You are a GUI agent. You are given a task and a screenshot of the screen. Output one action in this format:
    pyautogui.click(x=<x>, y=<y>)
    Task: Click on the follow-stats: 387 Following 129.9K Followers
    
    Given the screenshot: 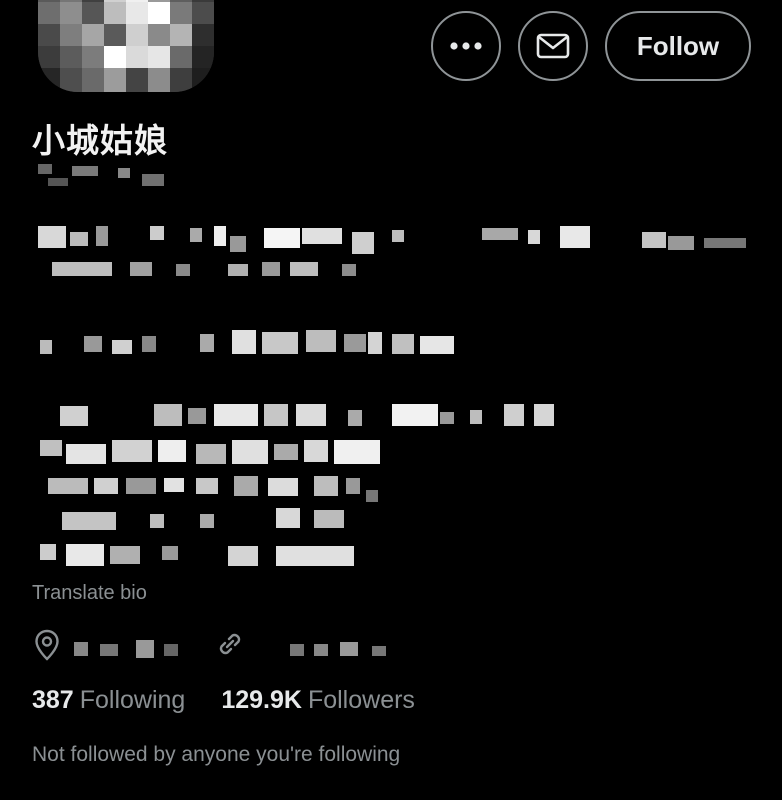 What is the action you would take?
    pyautogui.click(x=223, y=700)
    